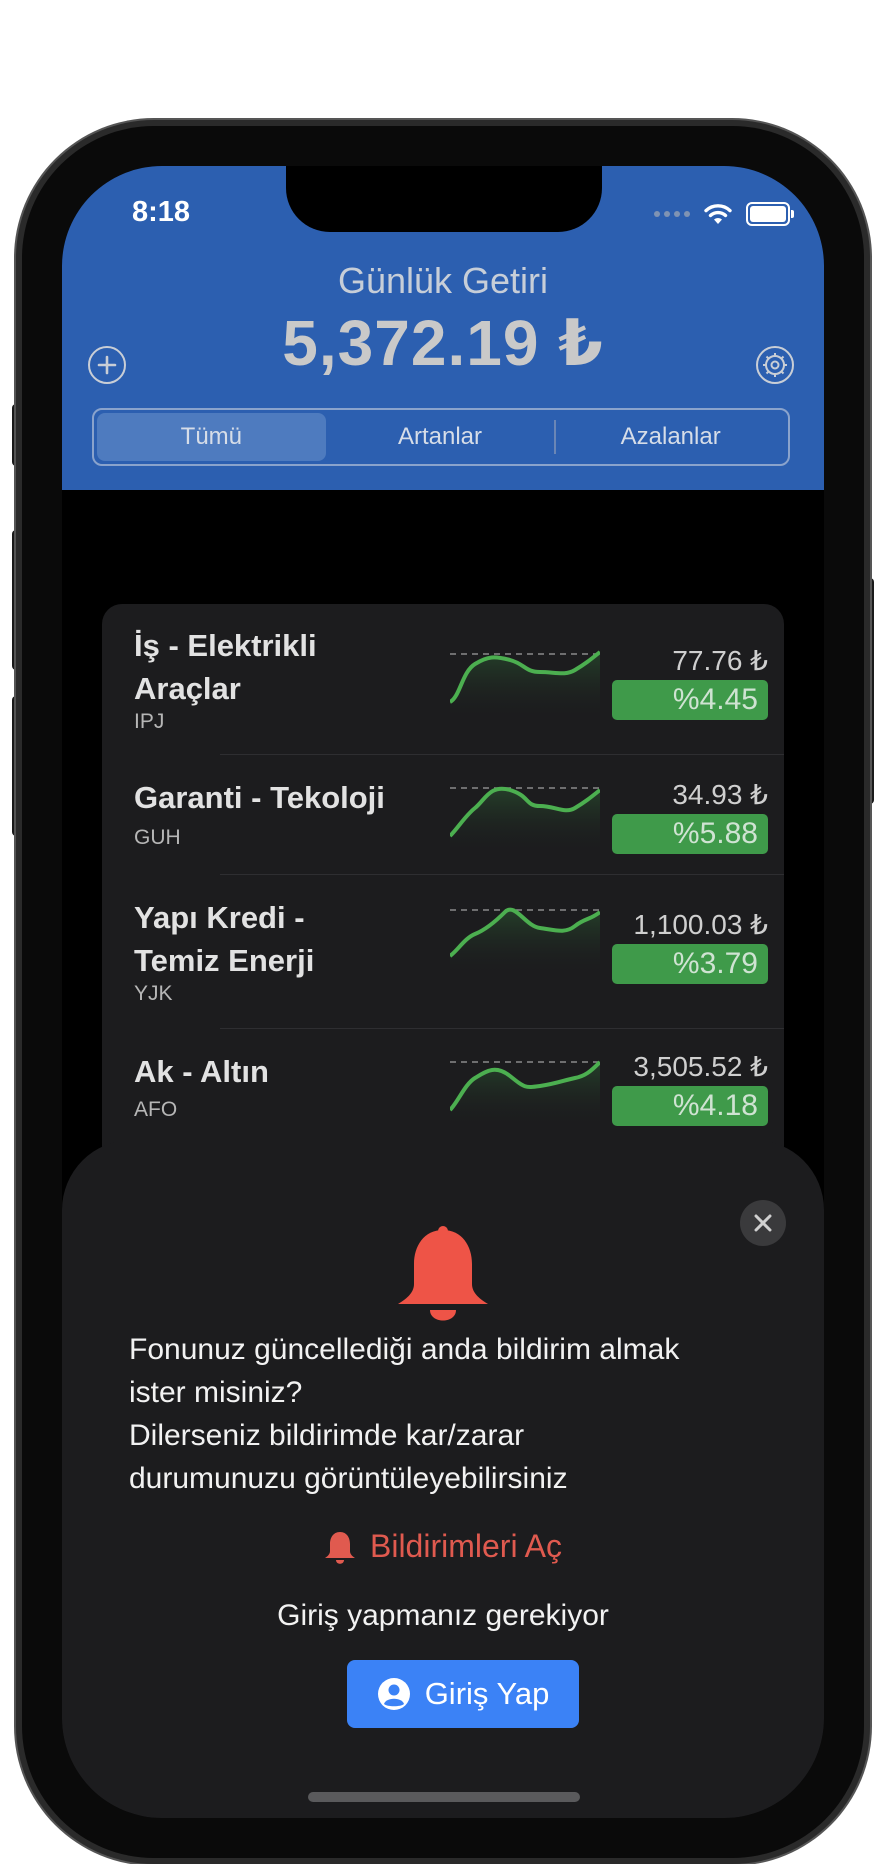  I want to click on login-button: Giriş Yap, so click(463, 1694).